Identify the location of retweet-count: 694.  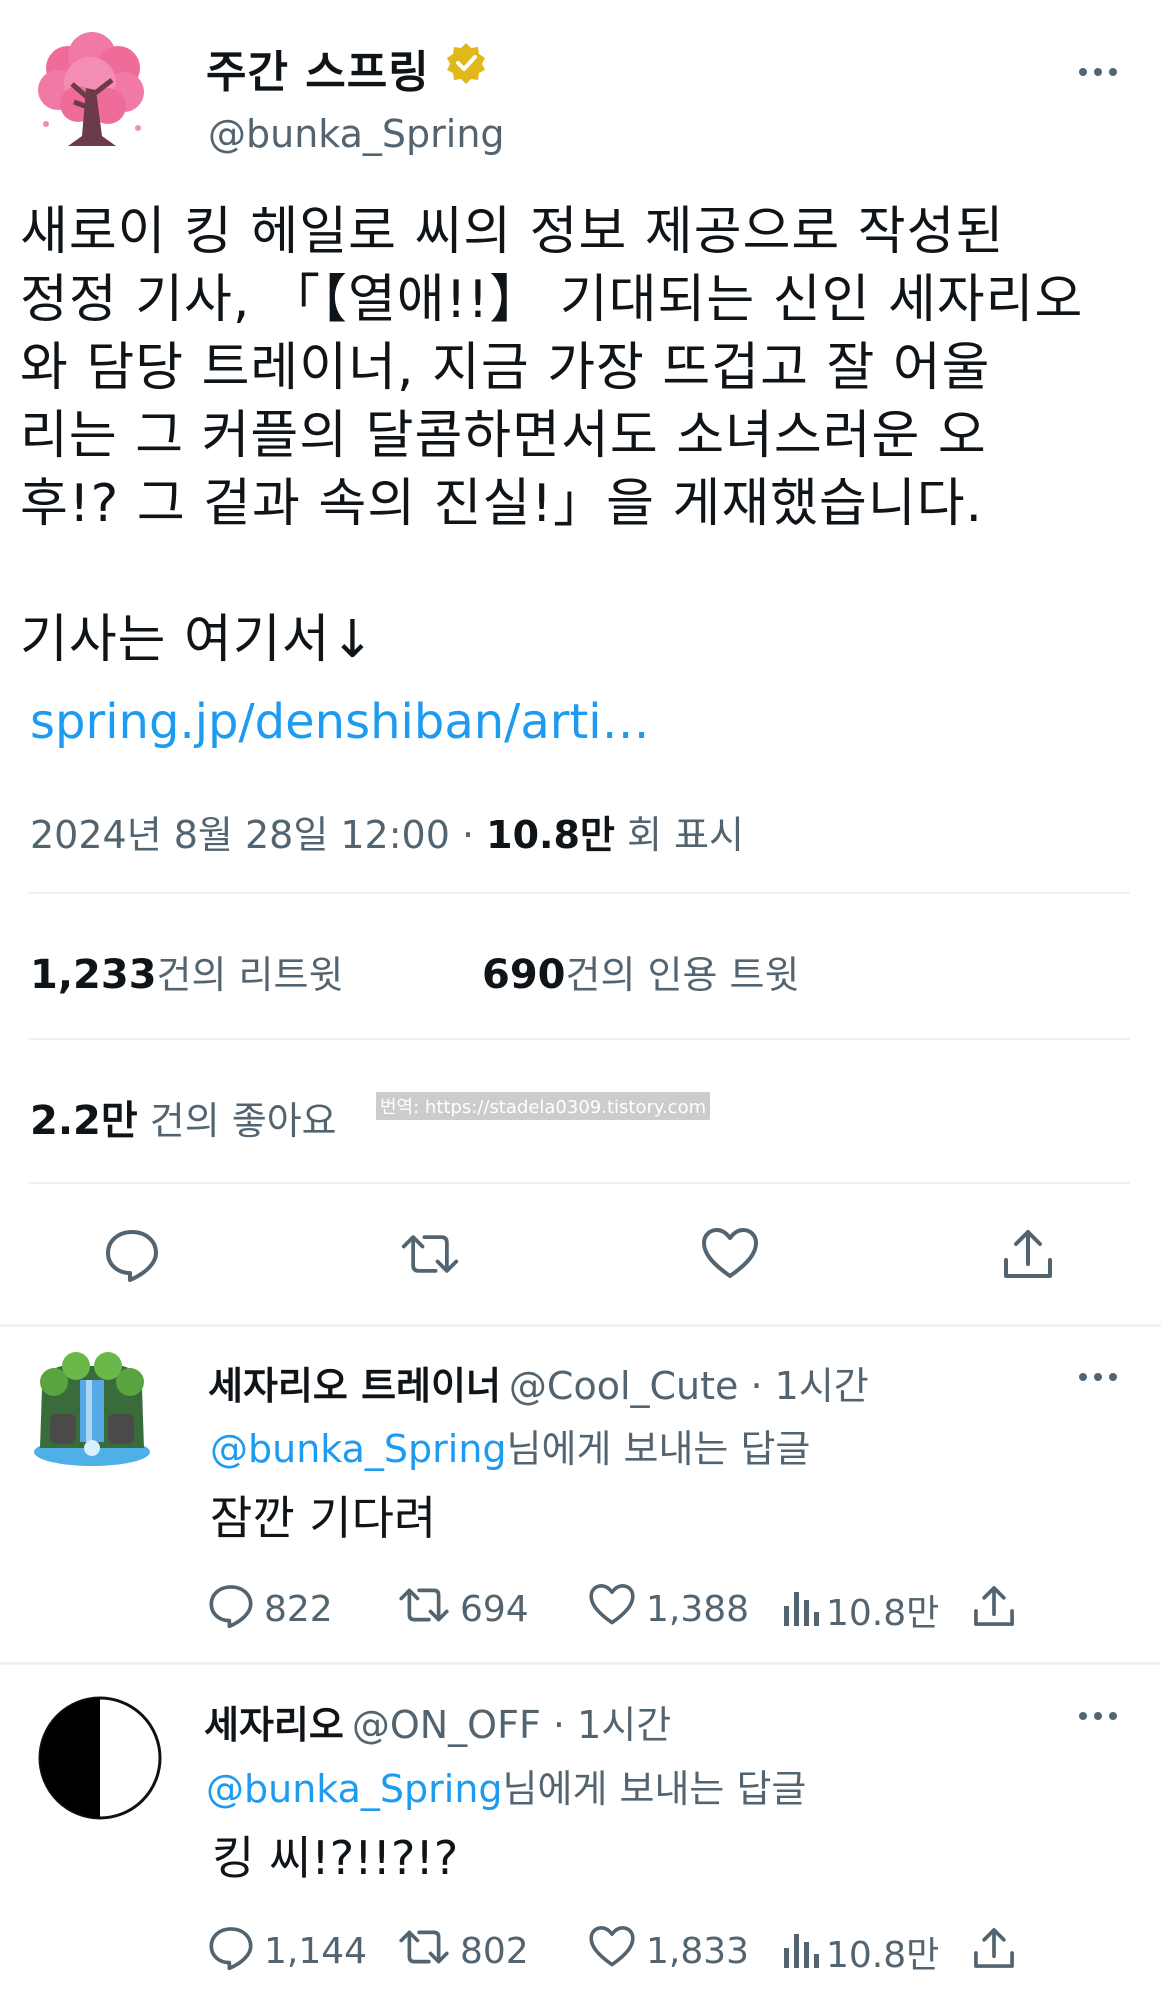
(494, 1609).